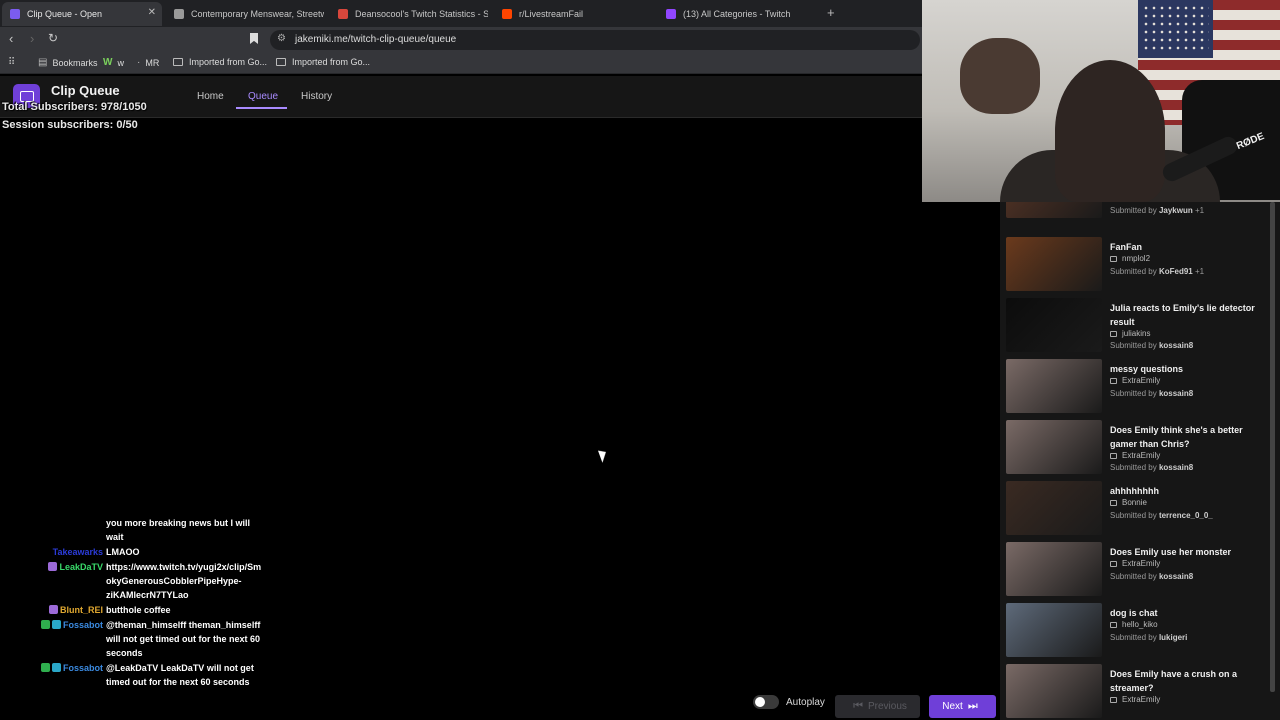 Image resolution: width=1280 pixels, height=720 pixels. What do you see at coordinates (81, 567) in the screenshot?
I see `chat-username: LeakDaTV` at bounding box center [81, 567].